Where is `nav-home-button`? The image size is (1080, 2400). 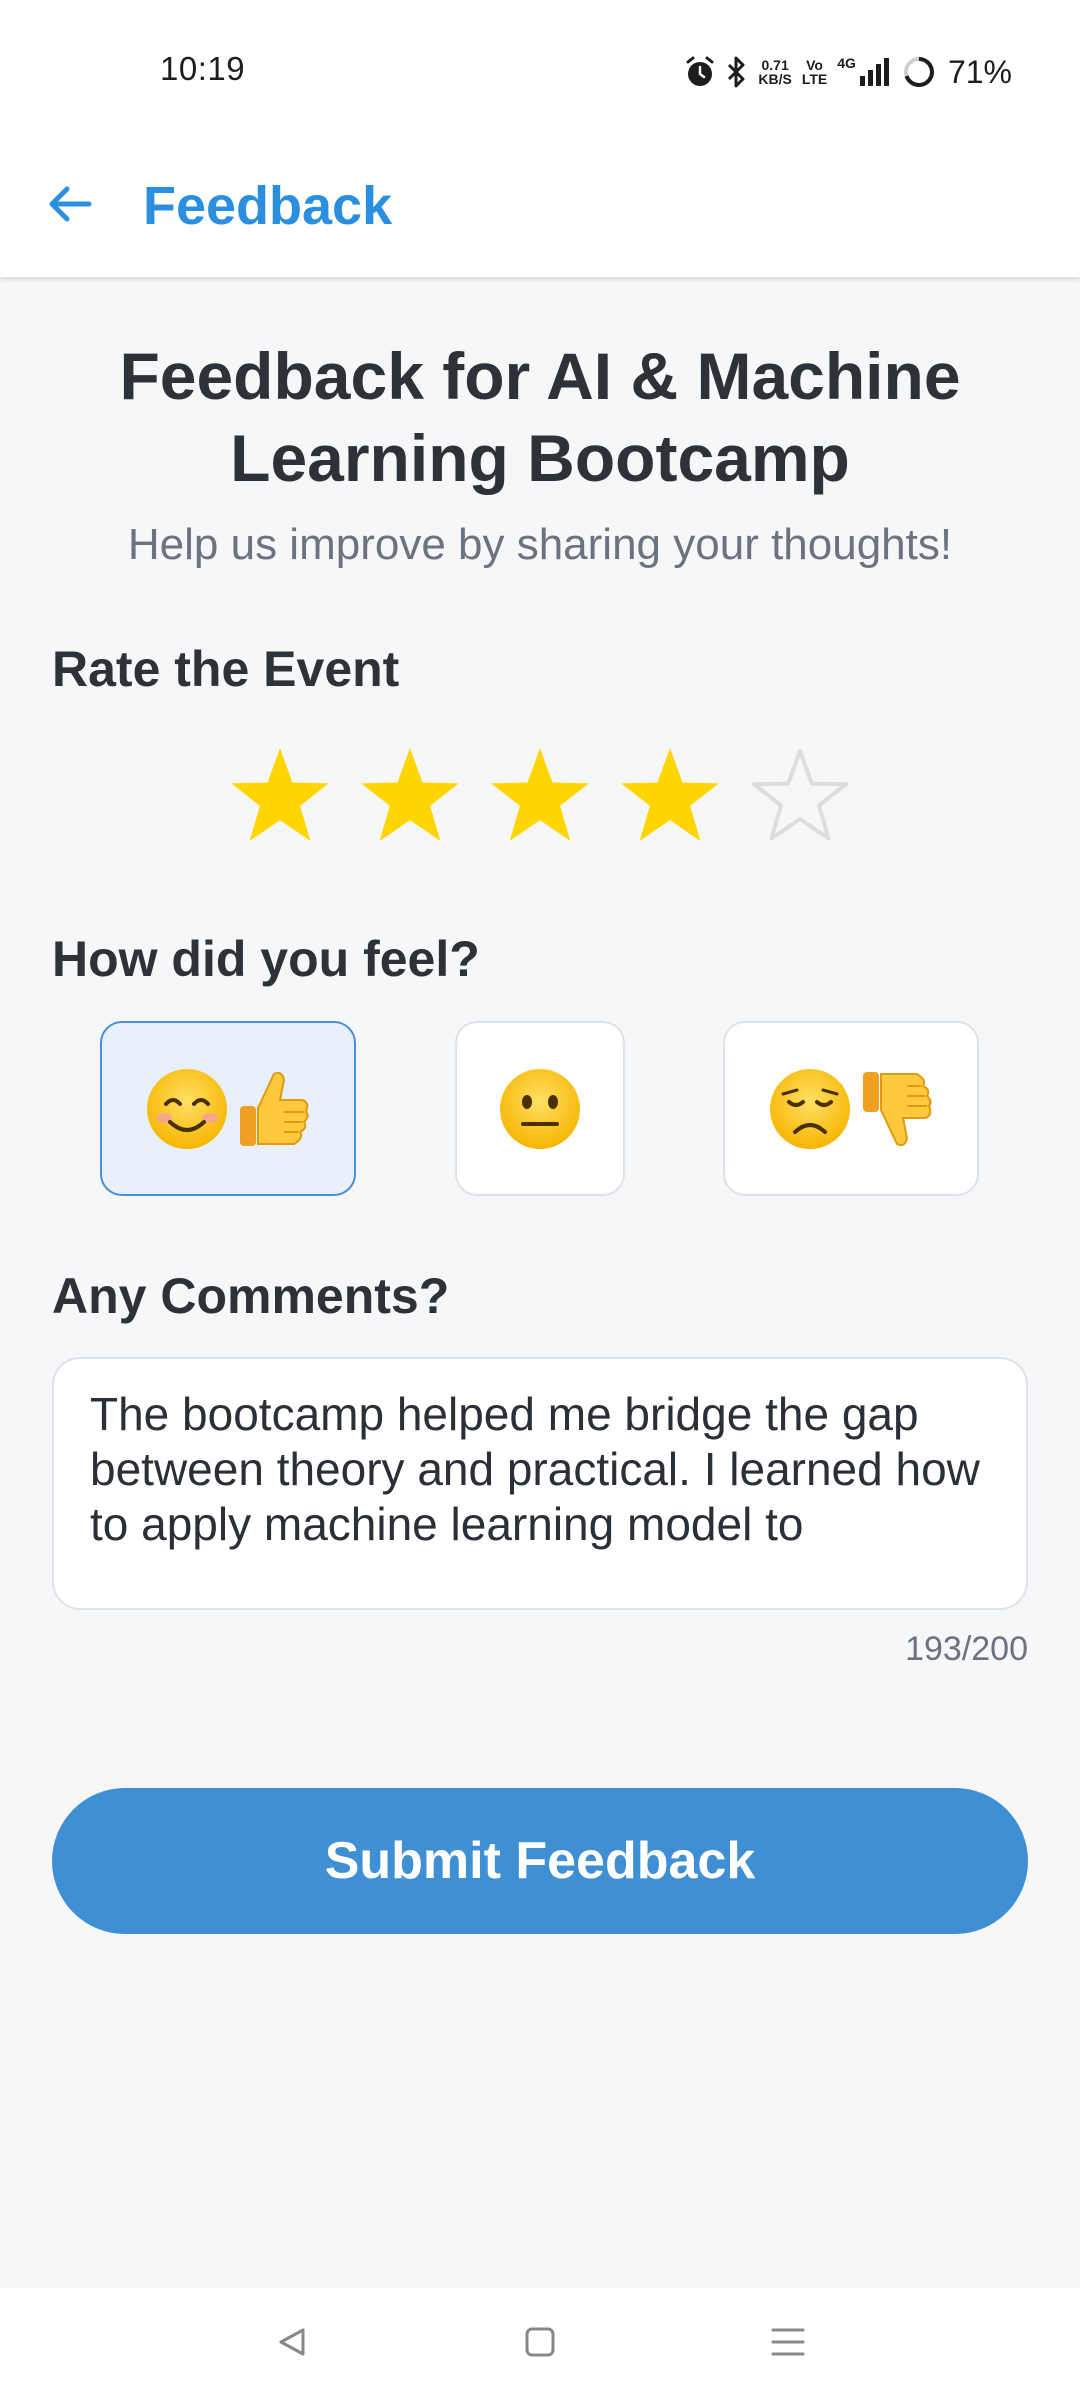
nav-home-button is located at coordinates (540, 2344).